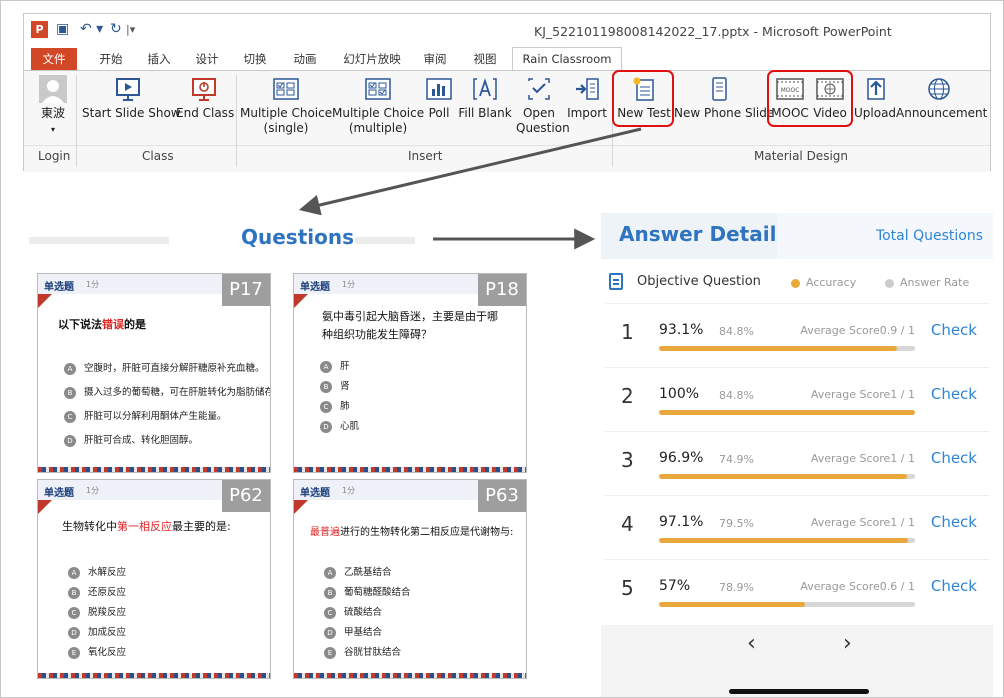 The image size is (1004, 698). What do you see at coordinates (823, 282) in the screenshot?
I see `legend-accuracy: Accuracy` at bounding box center [823, 282].